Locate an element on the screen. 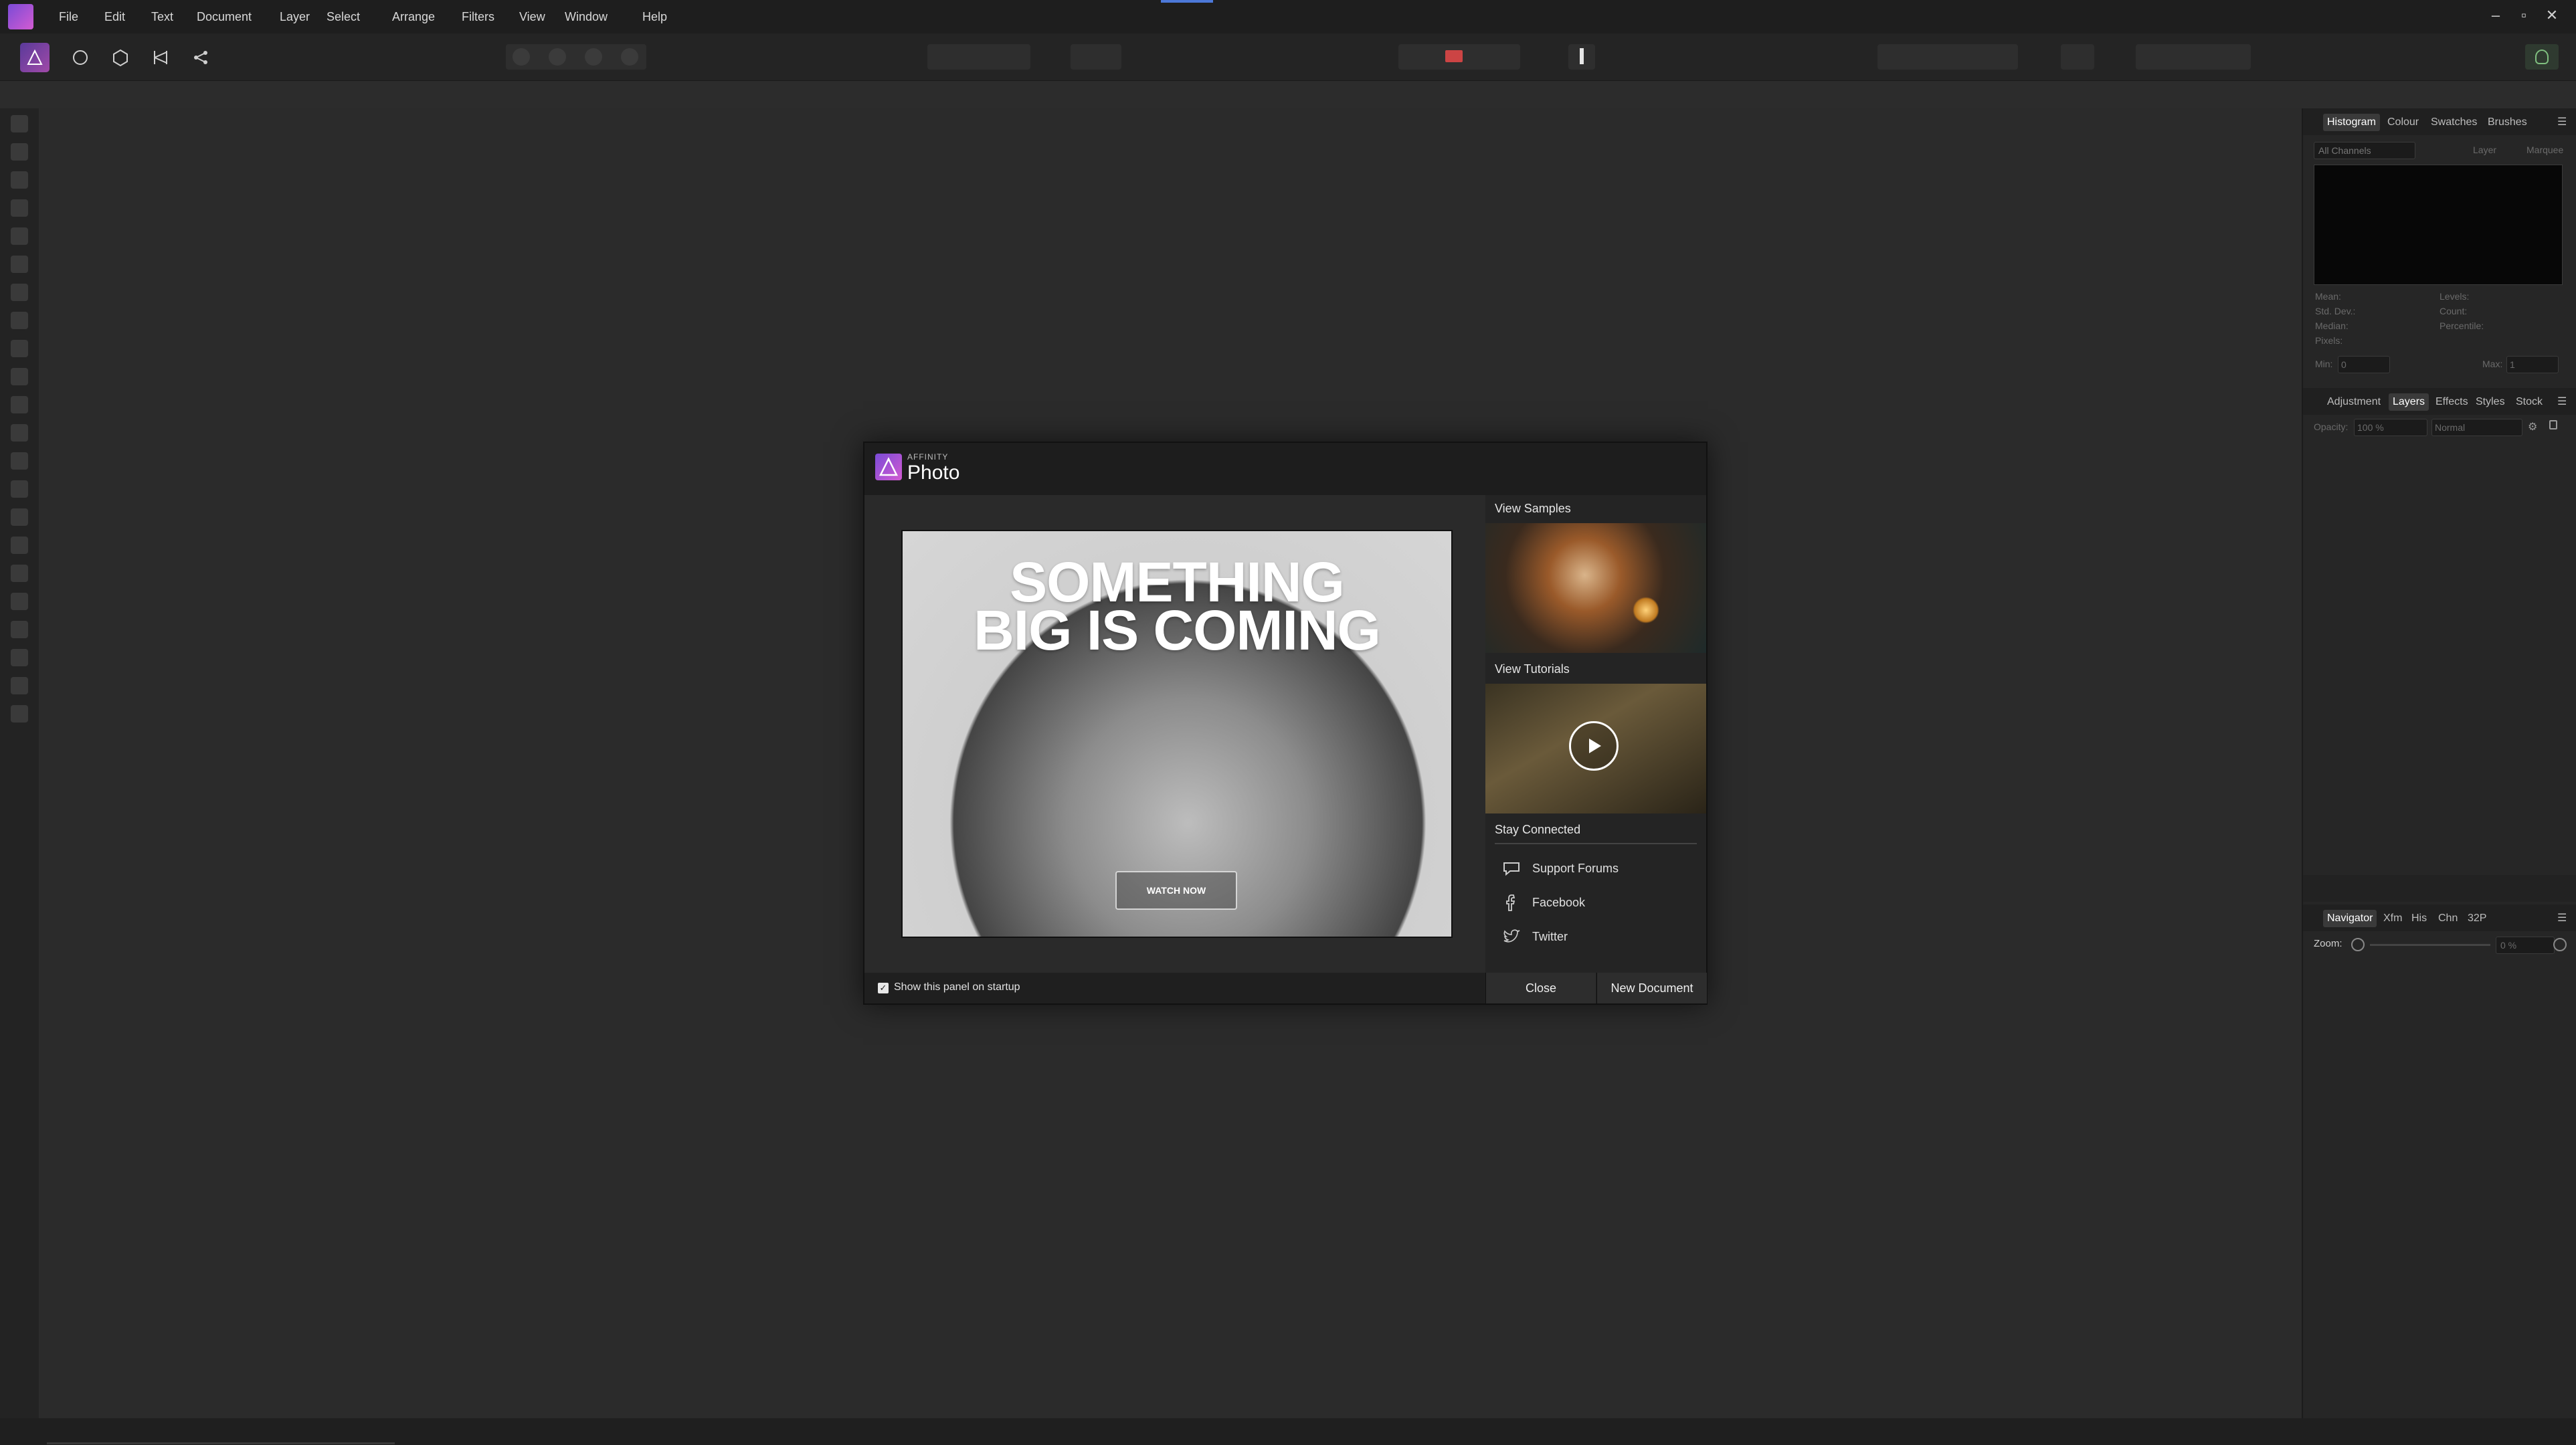  healing-brush-tool-icon is located at coordinates (19, 517).